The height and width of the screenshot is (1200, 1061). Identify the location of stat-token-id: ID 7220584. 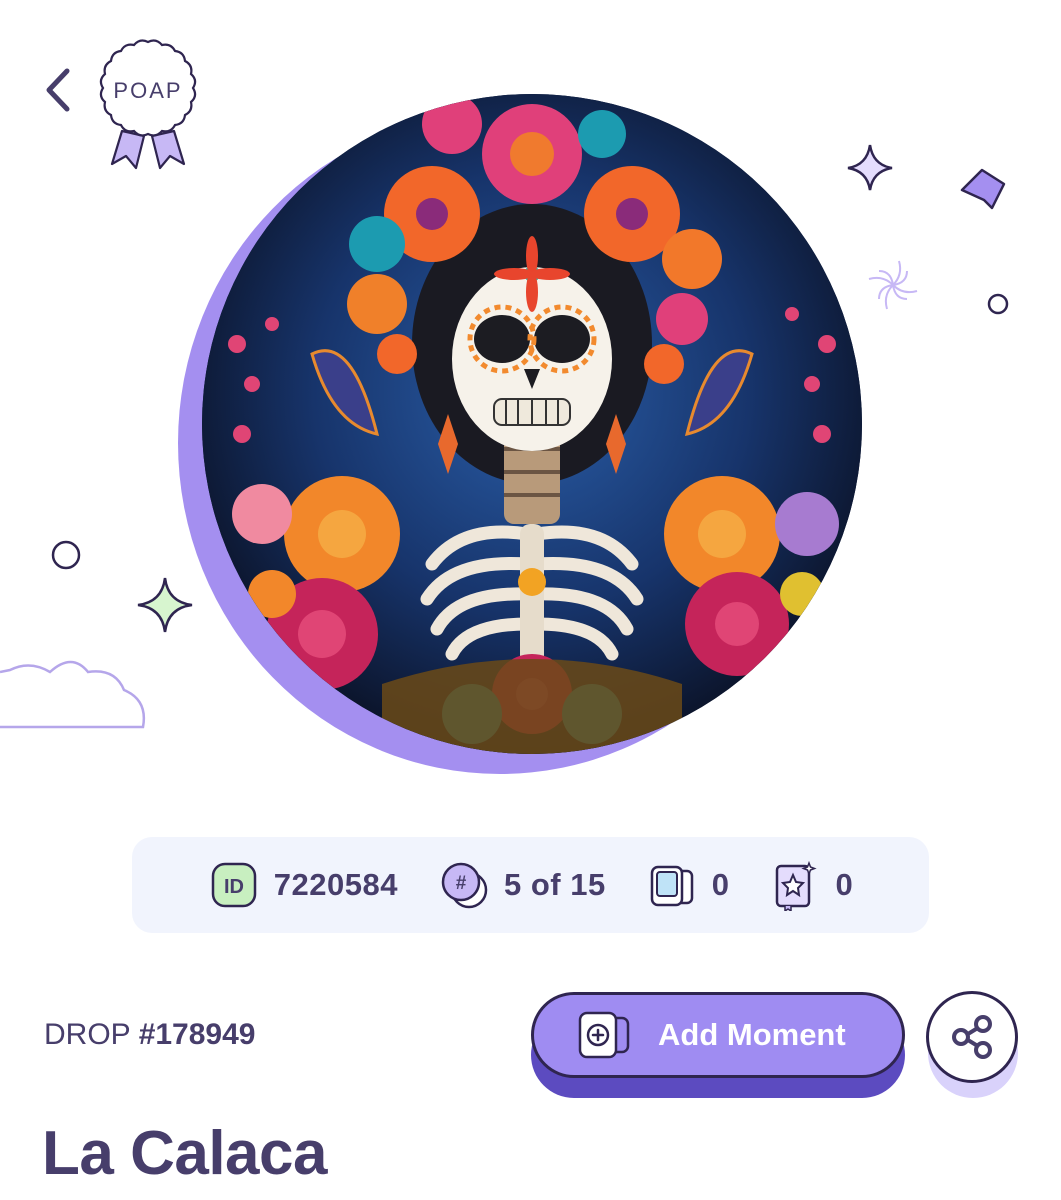
(303, 885).